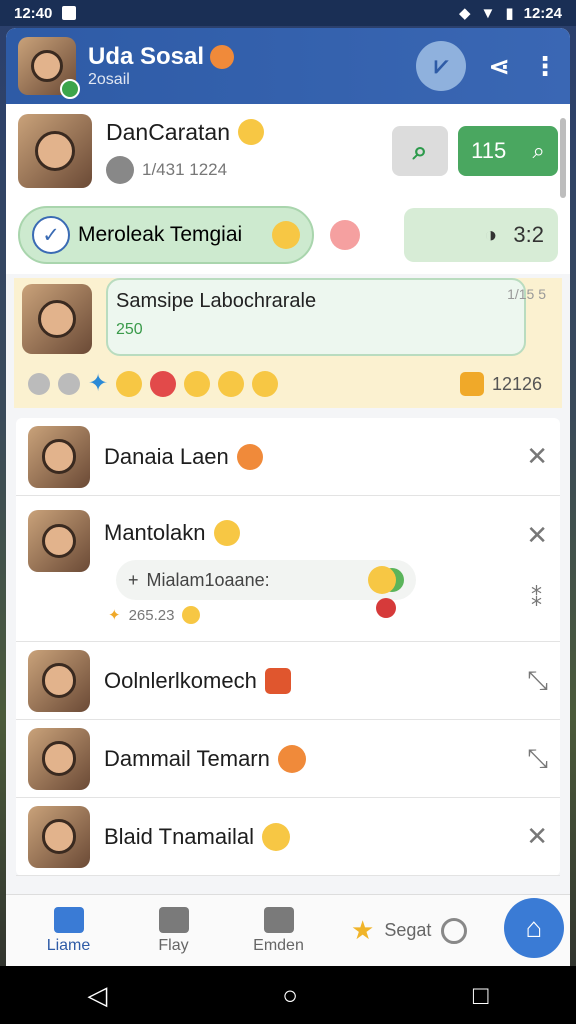 This screenshot has height=1024, width=576. I want to click on hug-emoji-icon, so click(197, 383).